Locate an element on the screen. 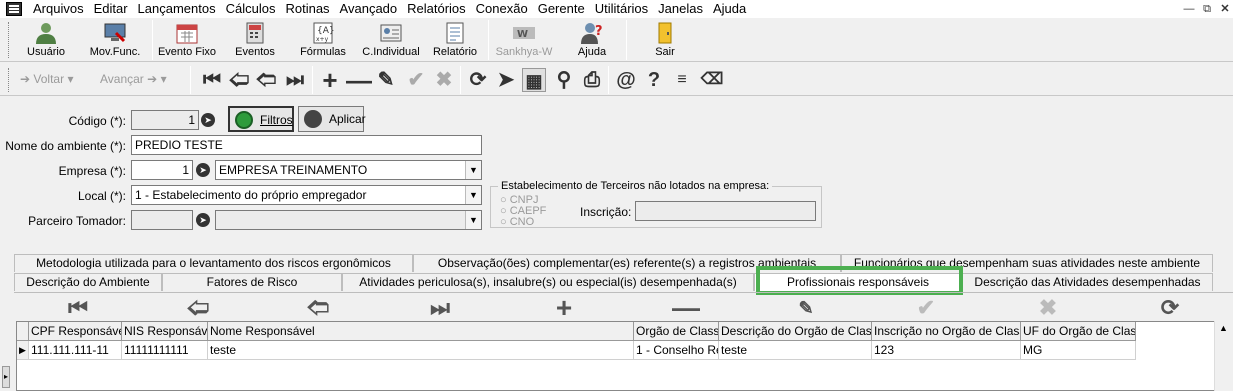 The height and width of the screenshot is (391, 1233). codigo-field: 1 is located at coordinates (165, 120).